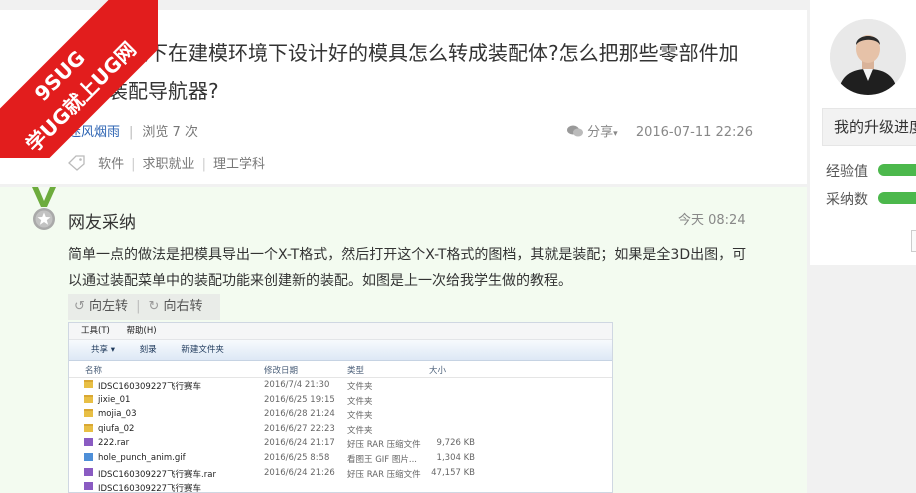 The height and width of the screenshot is (493, 916). What do you see at coordinates (114, 443) in the screenshot?
I see `file-name: 222.rar` at bounding box center [114, 443].